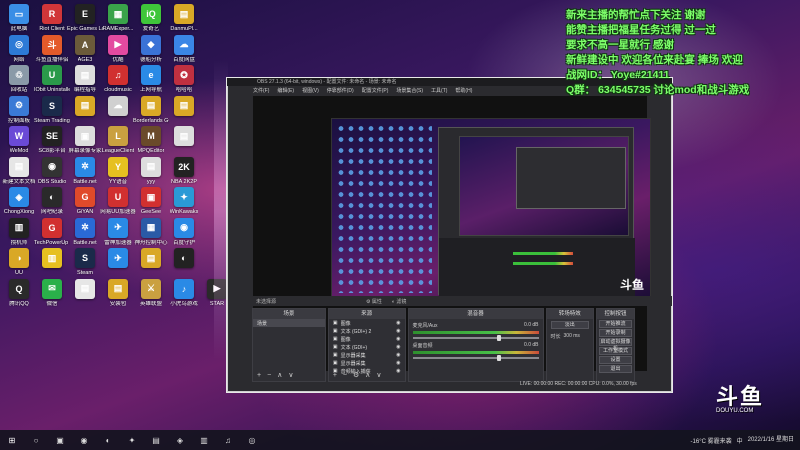 The height and width of the screenshot is (450, 800). I want to click on control-button: 启动虚拟摄像机, so click(615, 345).